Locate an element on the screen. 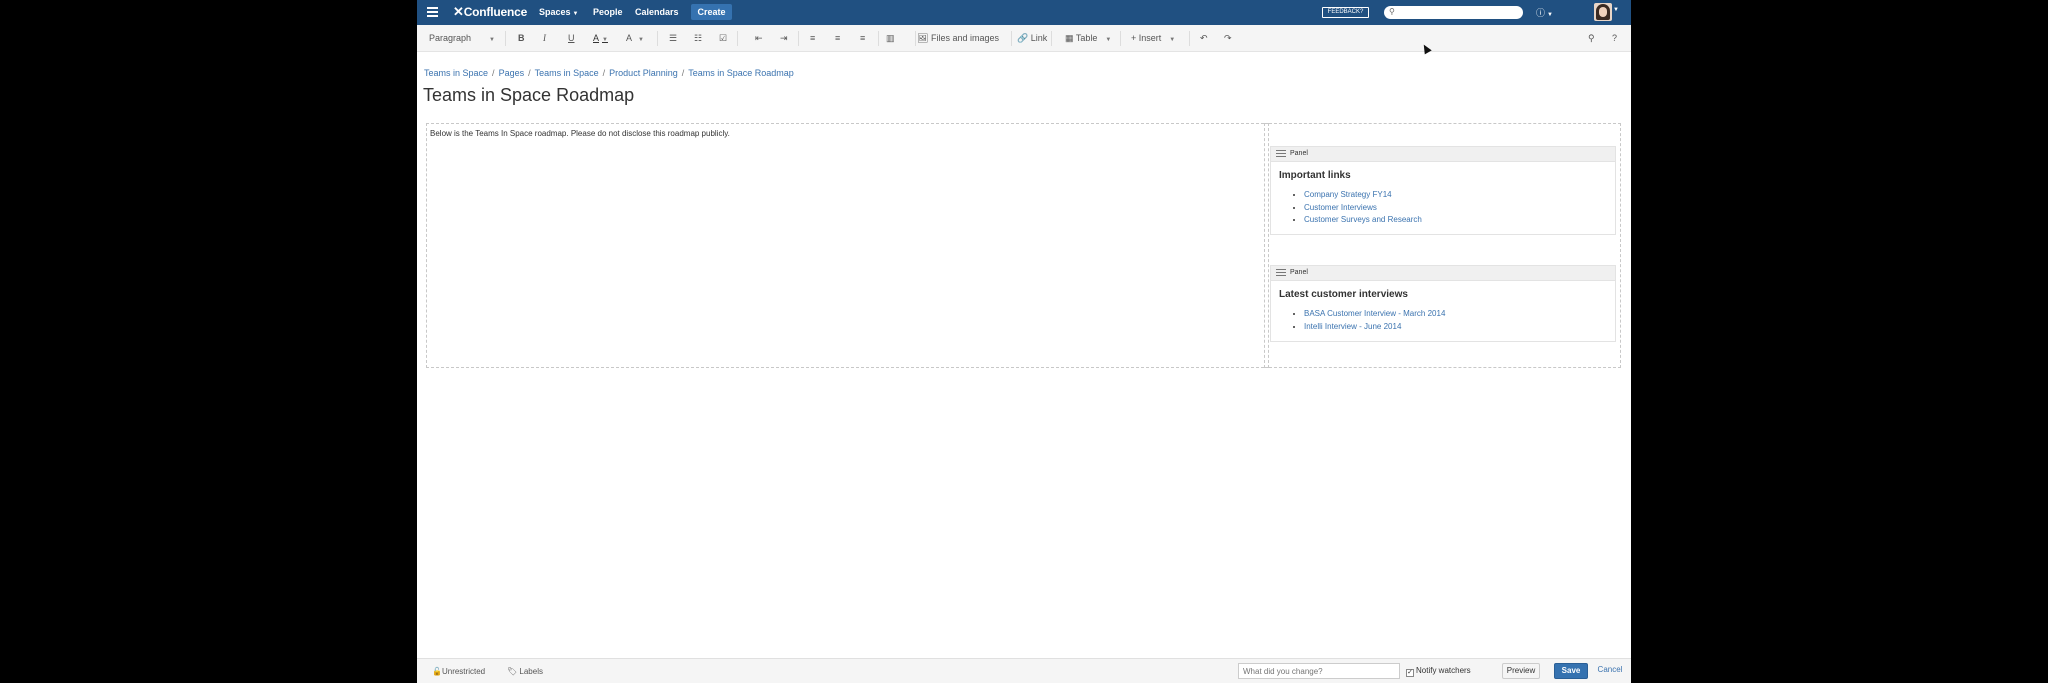  files-images-button: 🖼 Files and images is located at coordinates (958, 38).